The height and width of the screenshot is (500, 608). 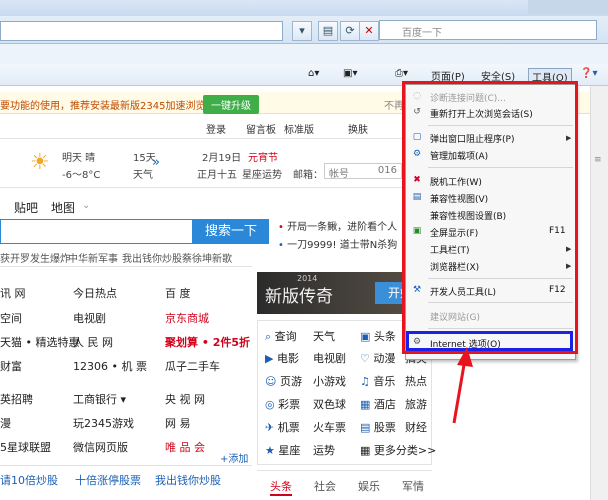 I want to click on site-link: 京东商城, so click(x=187, y=318).